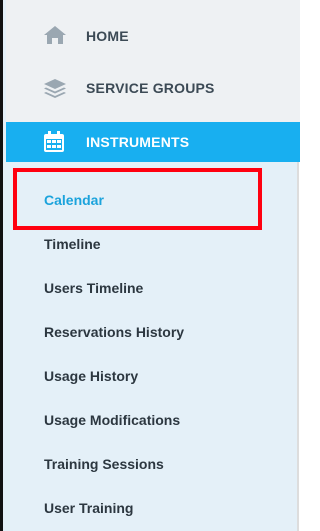 This screenshot has height=531, width=320. Describe the element at coordinates (54, 144) in the screenshot. I see `calendar-icon` at that location.